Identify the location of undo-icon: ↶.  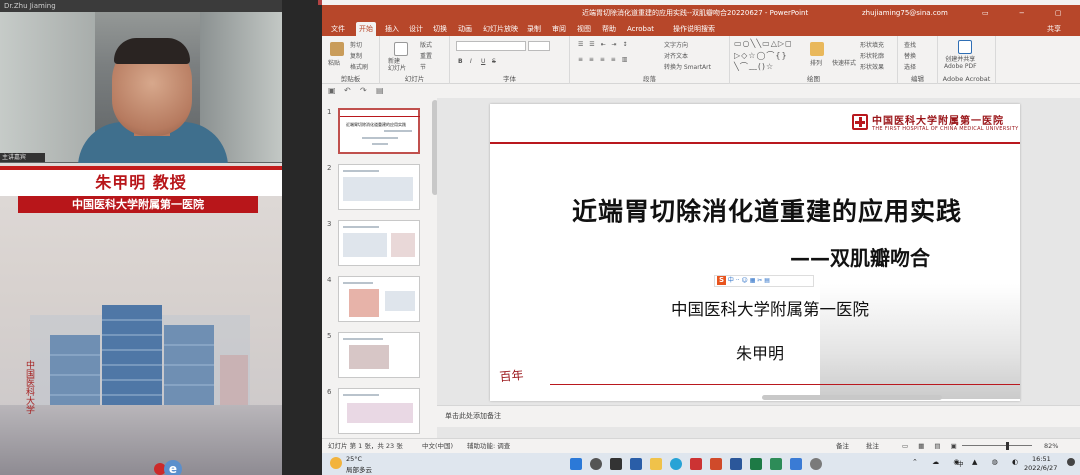
(347, 91).